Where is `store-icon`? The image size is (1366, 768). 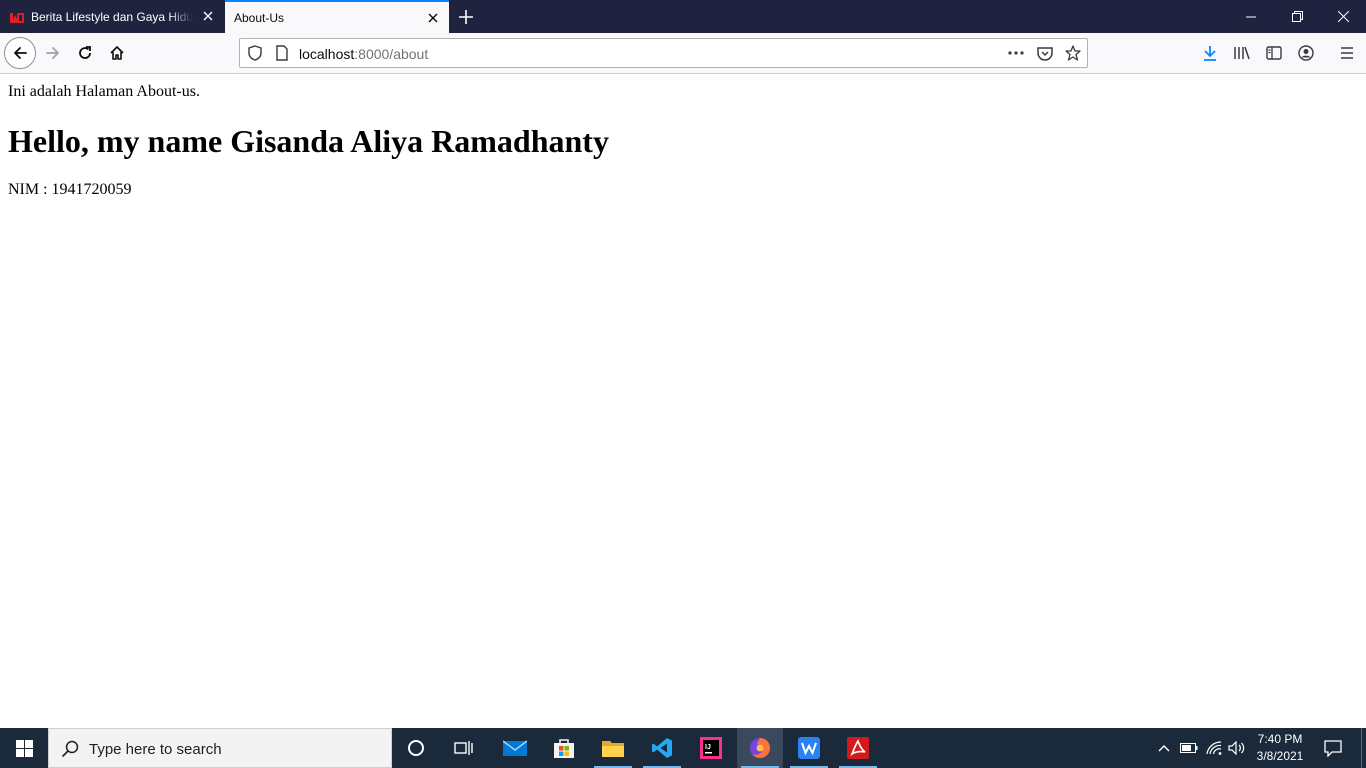 store-icon is located at coordinates (564, 748).